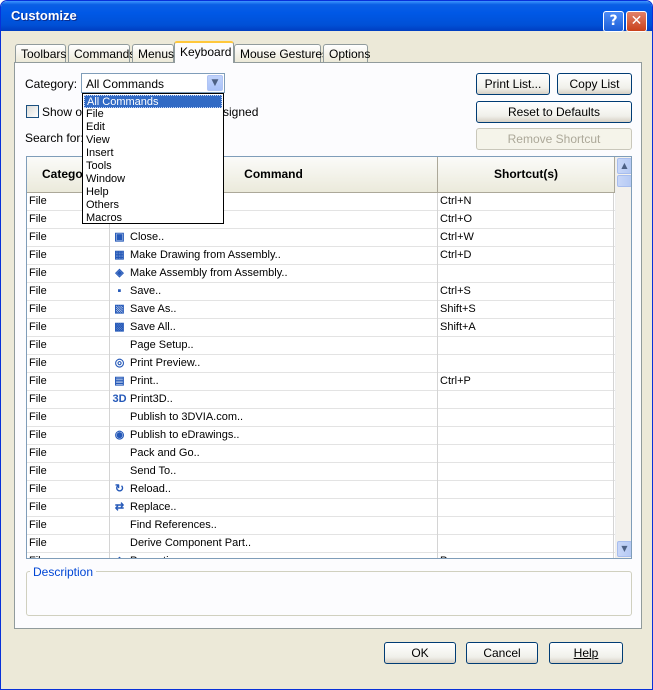 The width and height of the screenshot is (653, 690). I want to click on table-row: File ▪ Save.. Ctrl+S, so click(321, 292).